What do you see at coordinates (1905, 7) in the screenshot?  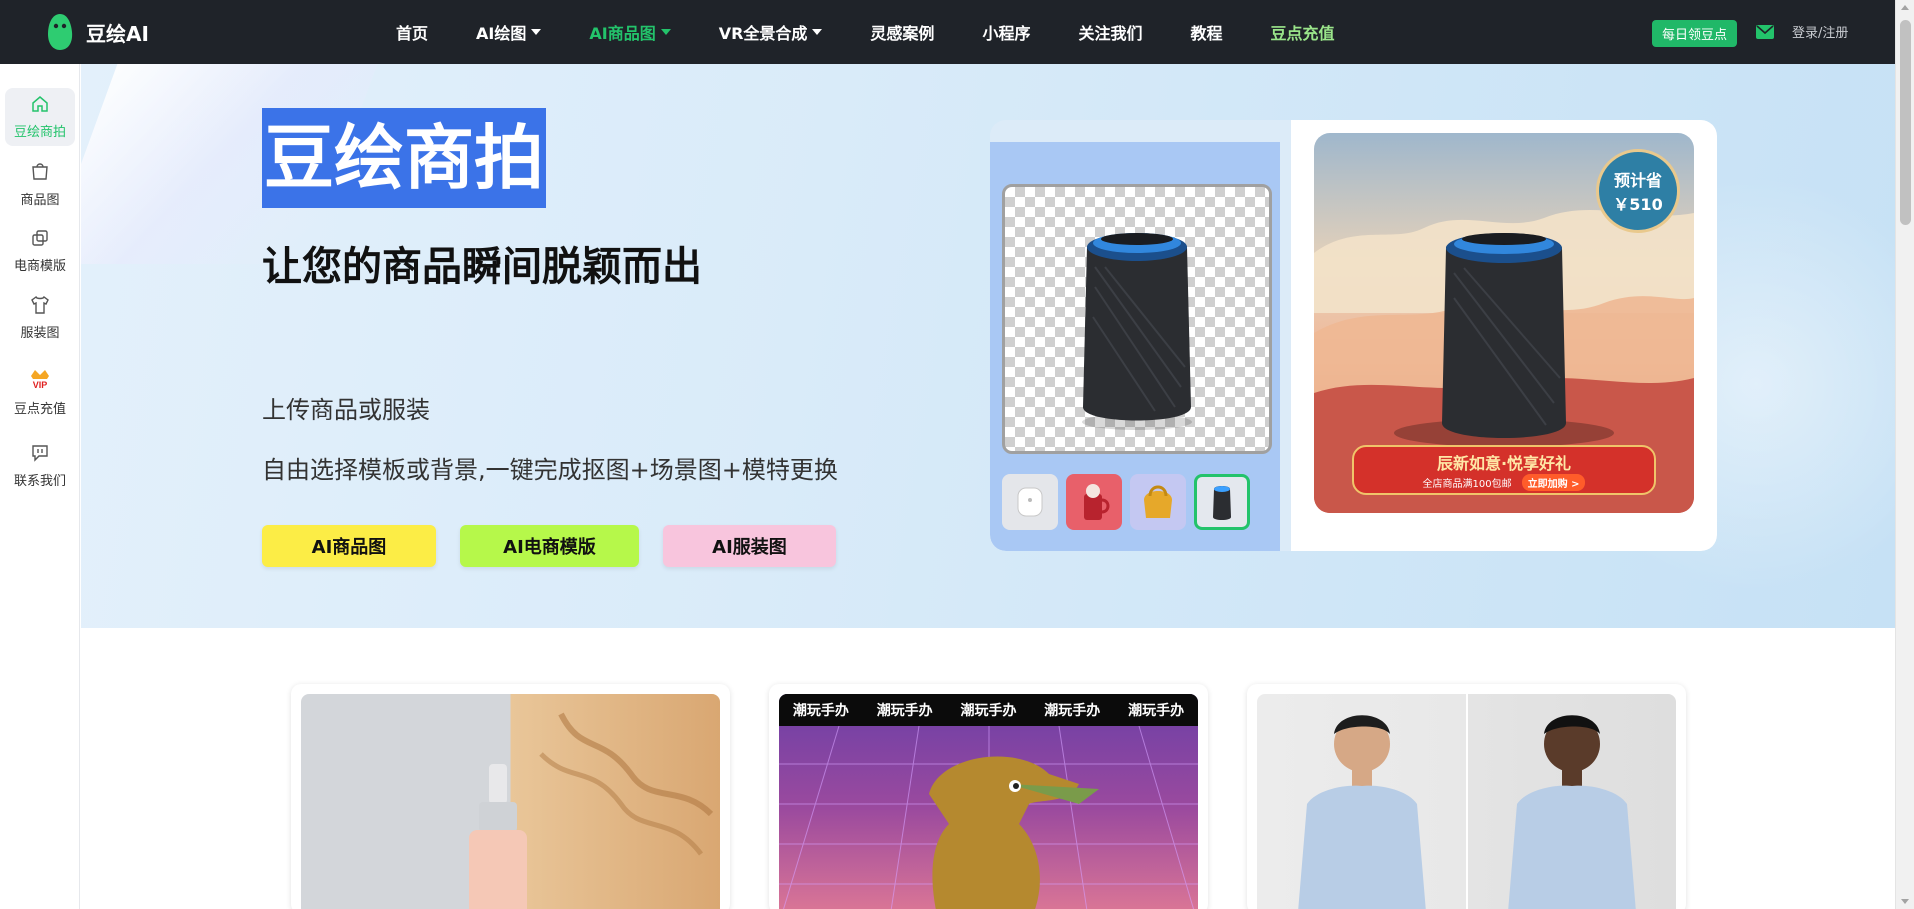 I see `scroll-up-arrow-icon` at bounding box center [1905, 7].